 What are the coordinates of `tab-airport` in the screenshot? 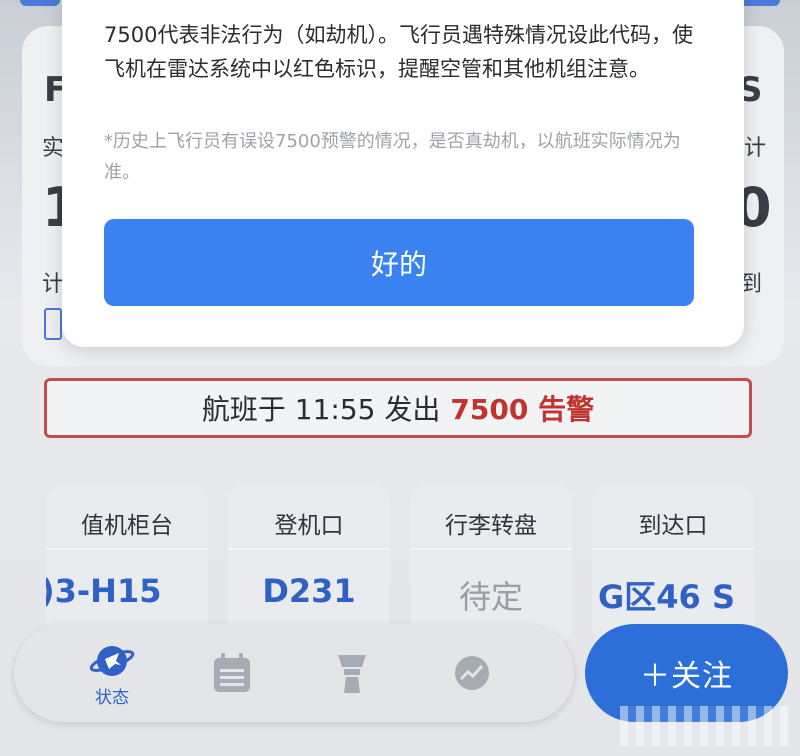 It's located at (352, 673).